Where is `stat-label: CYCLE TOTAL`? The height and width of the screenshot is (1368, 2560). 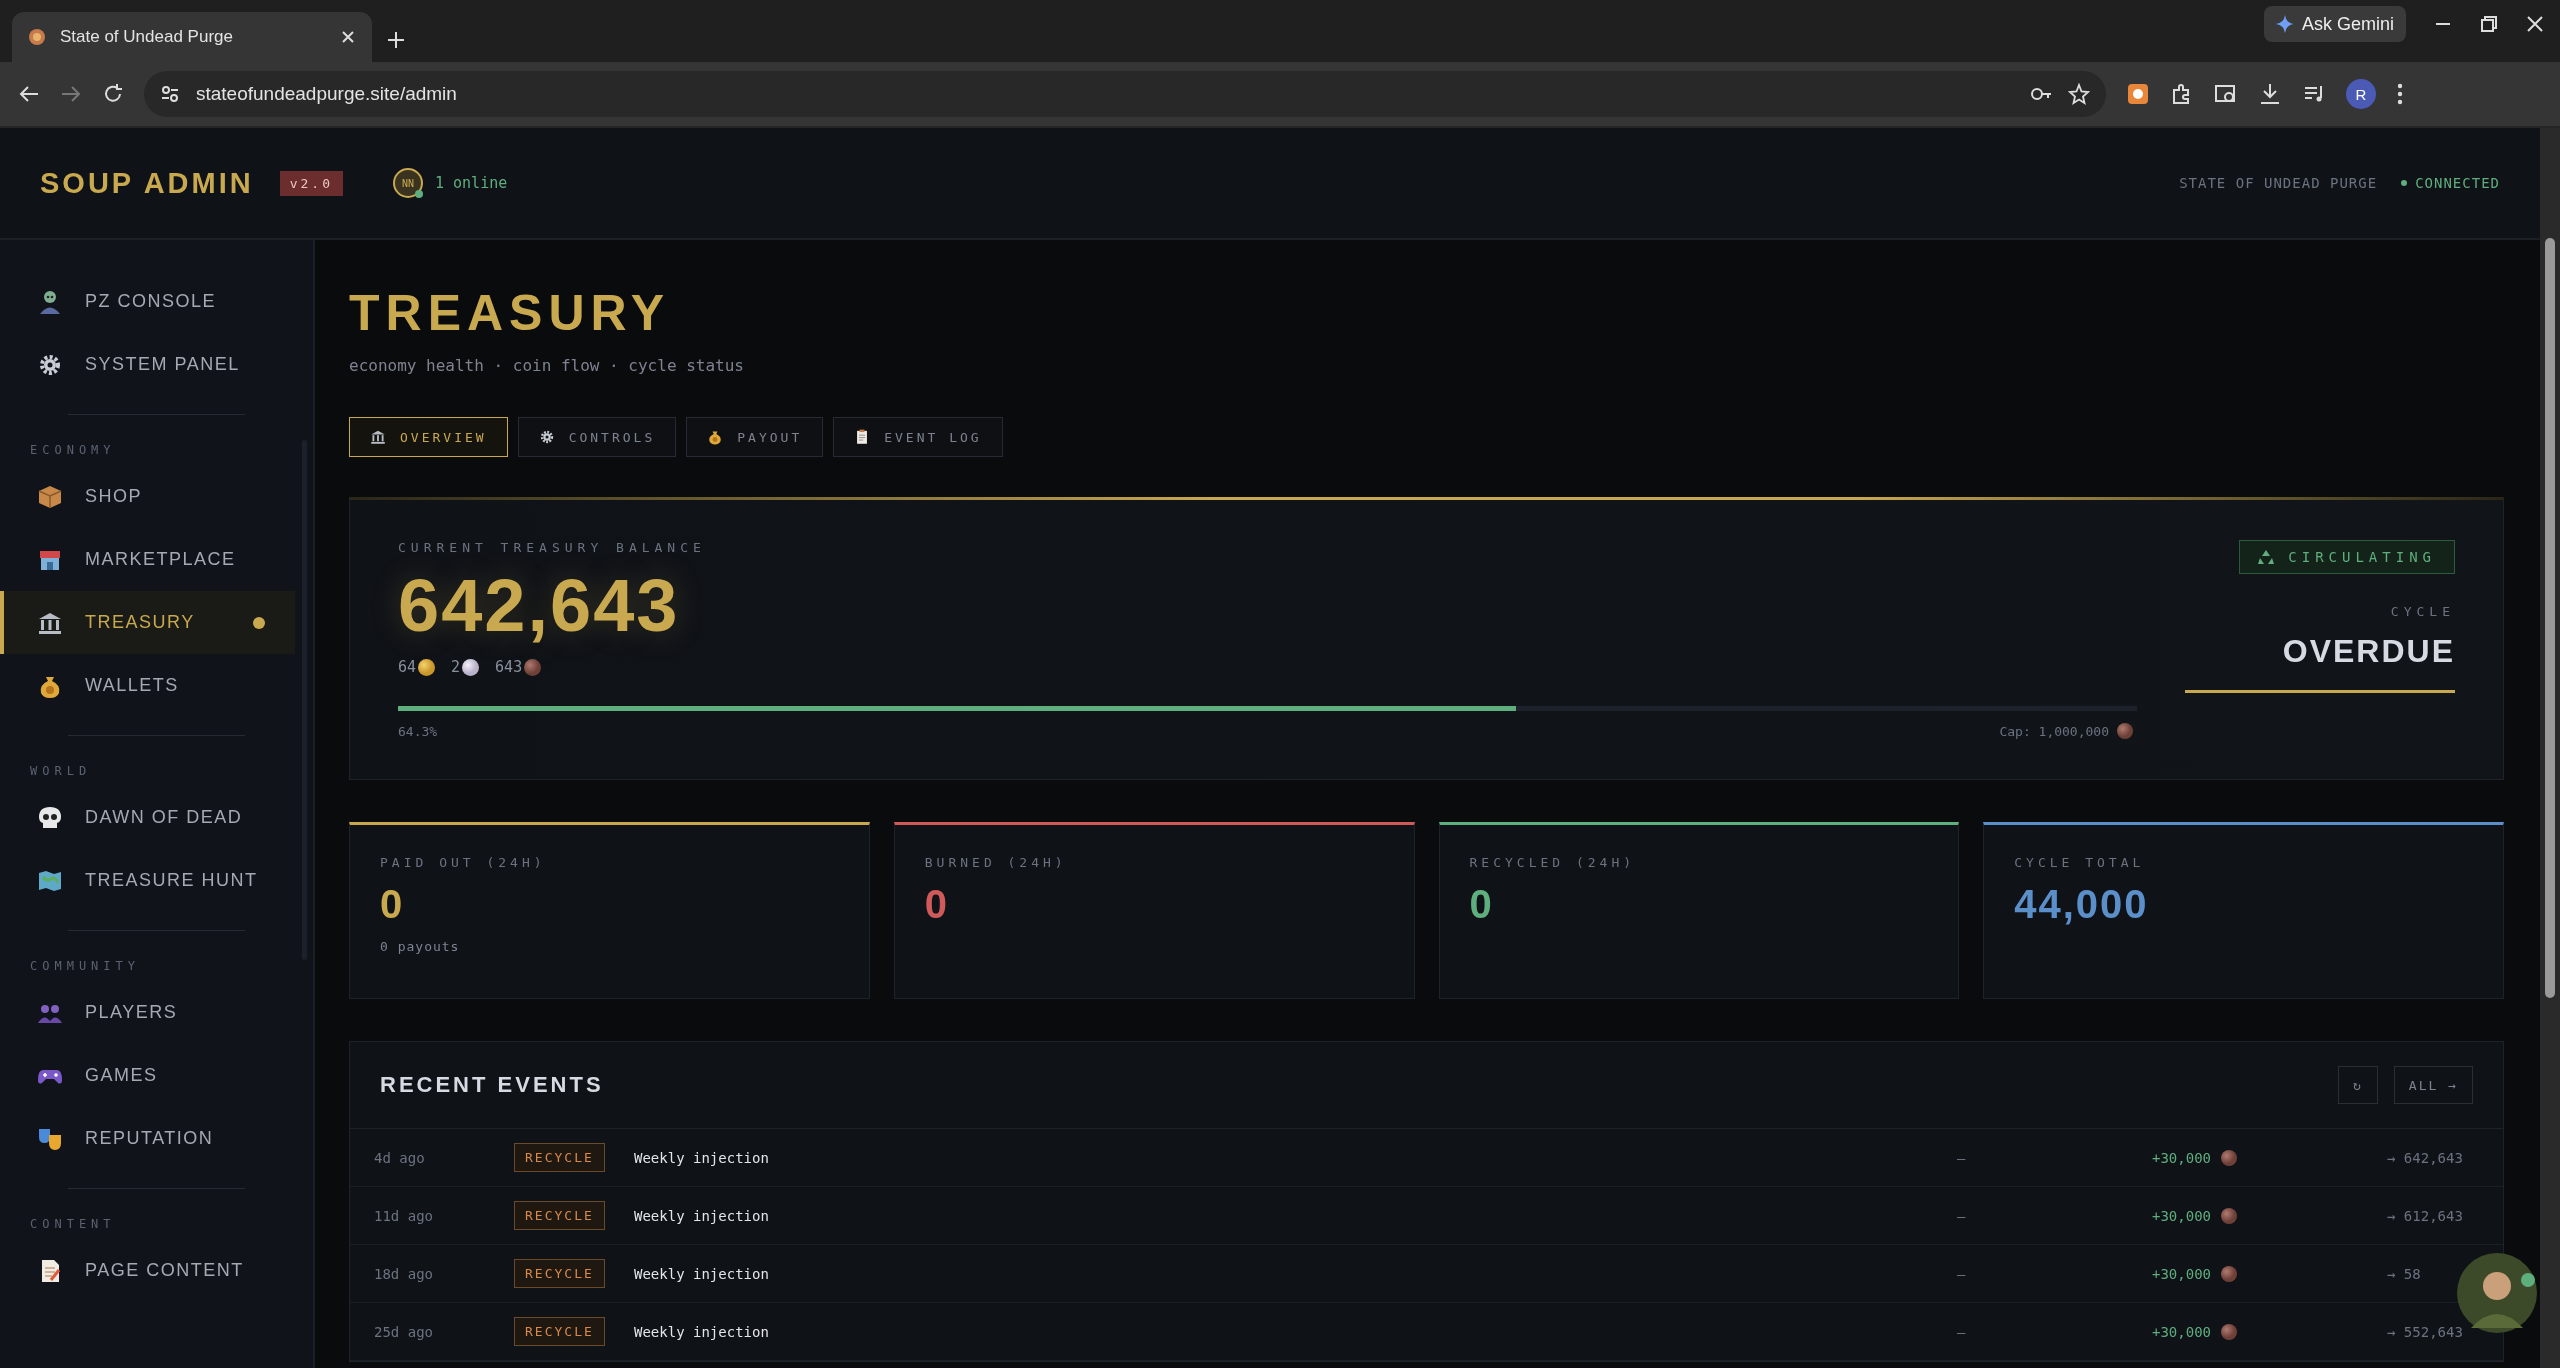
stat-label: CYCLE TOTAL is located at coordinates (2080, 862).